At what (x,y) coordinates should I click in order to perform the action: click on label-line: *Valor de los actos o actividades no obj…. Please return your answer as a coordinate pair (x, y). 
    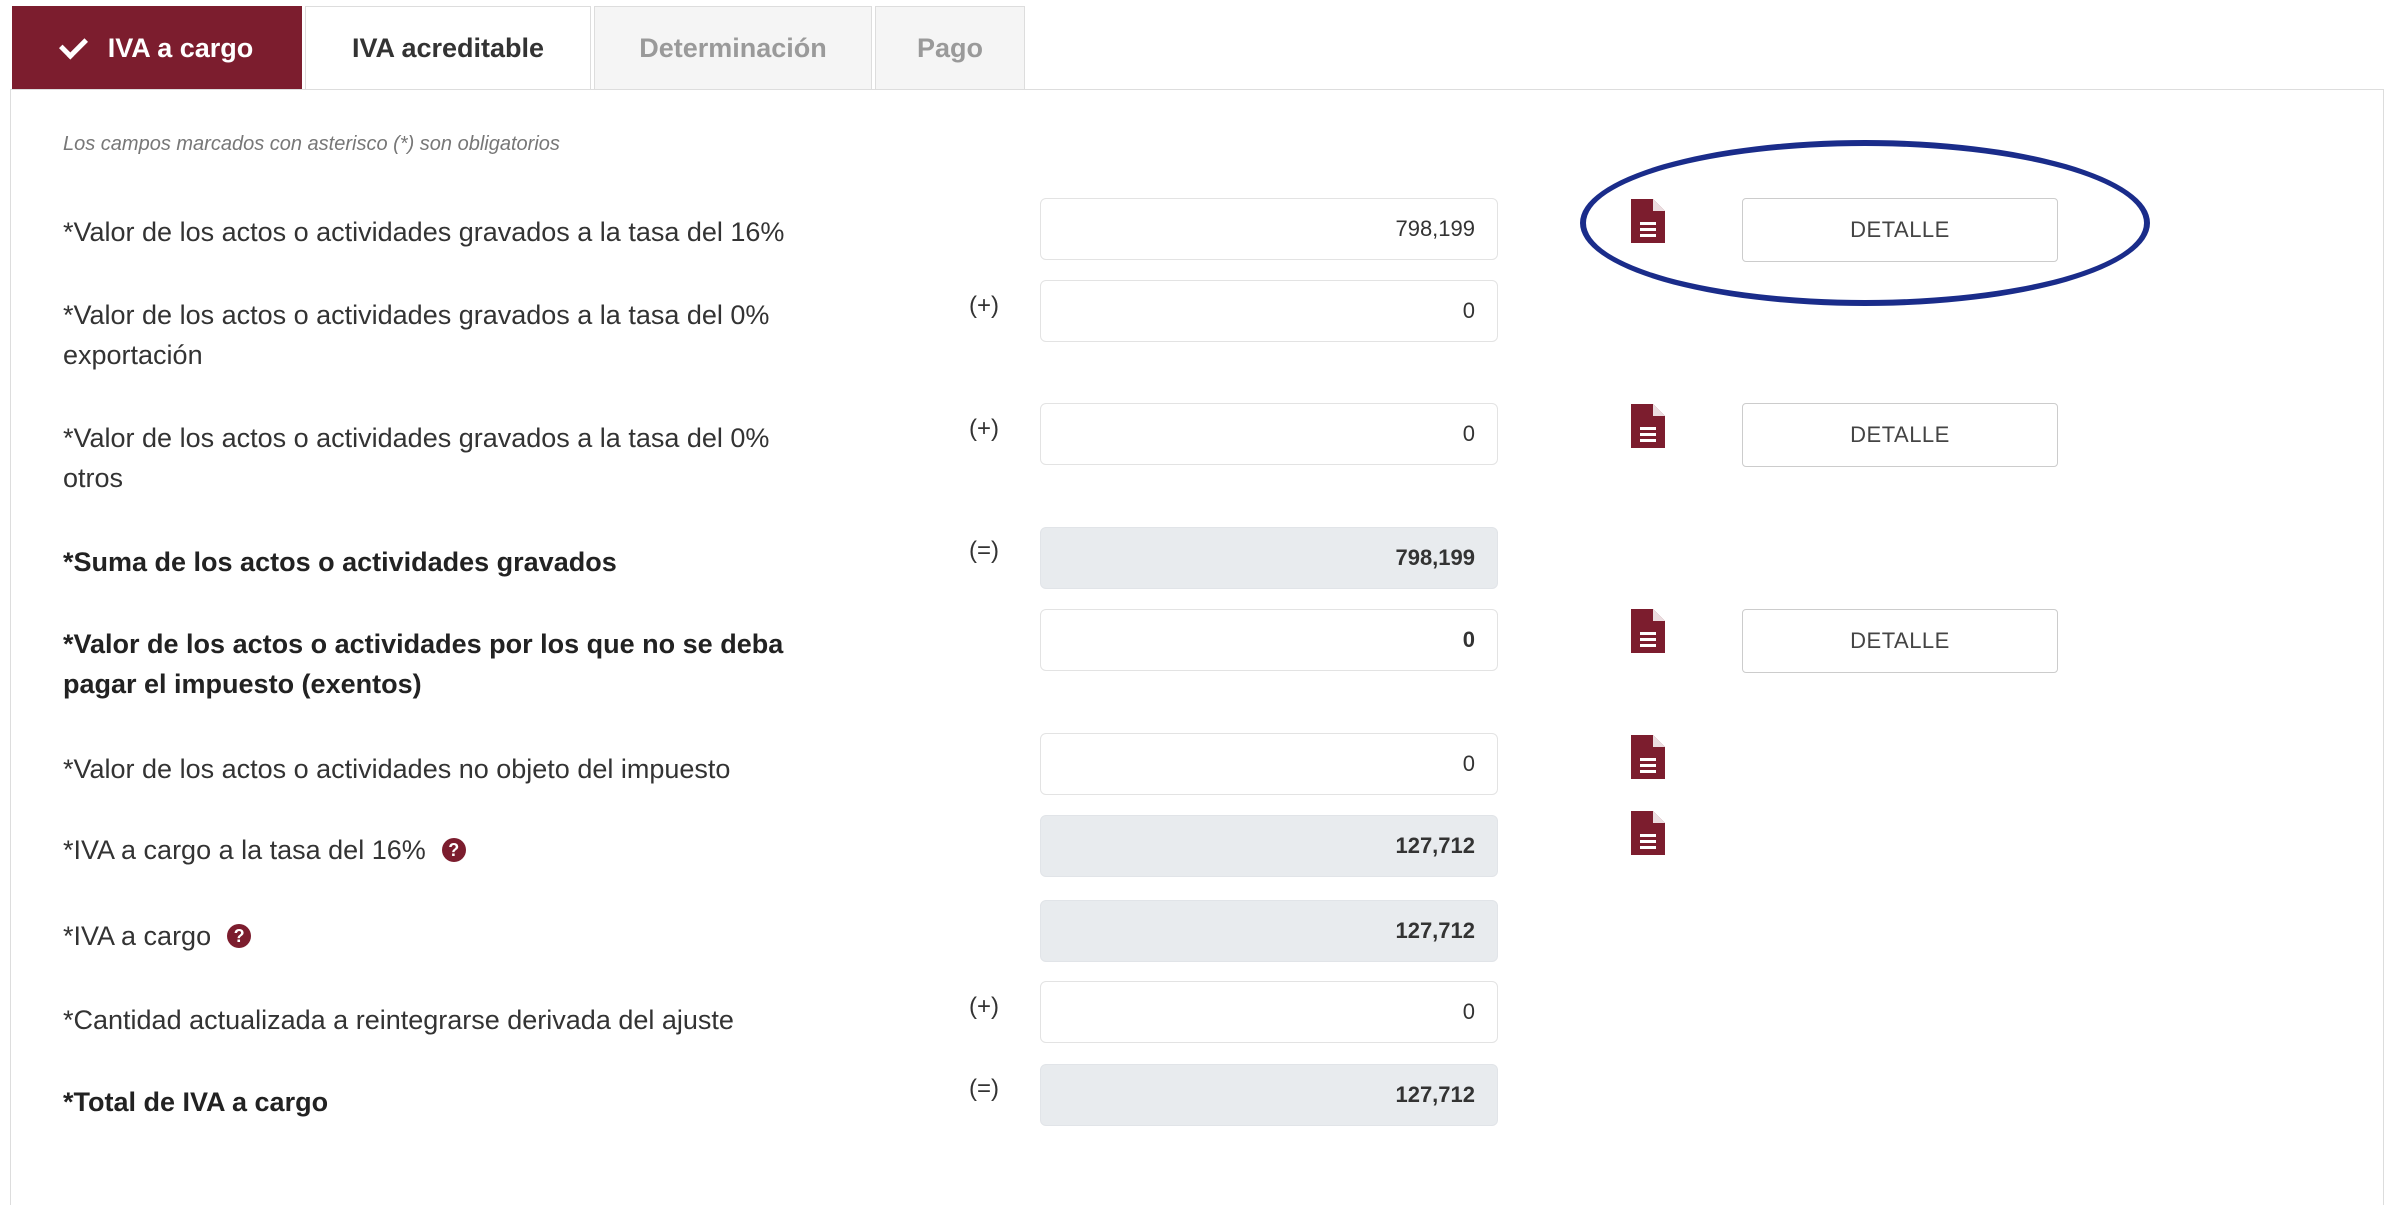
    Looking at the image, I should click on (397, 769).